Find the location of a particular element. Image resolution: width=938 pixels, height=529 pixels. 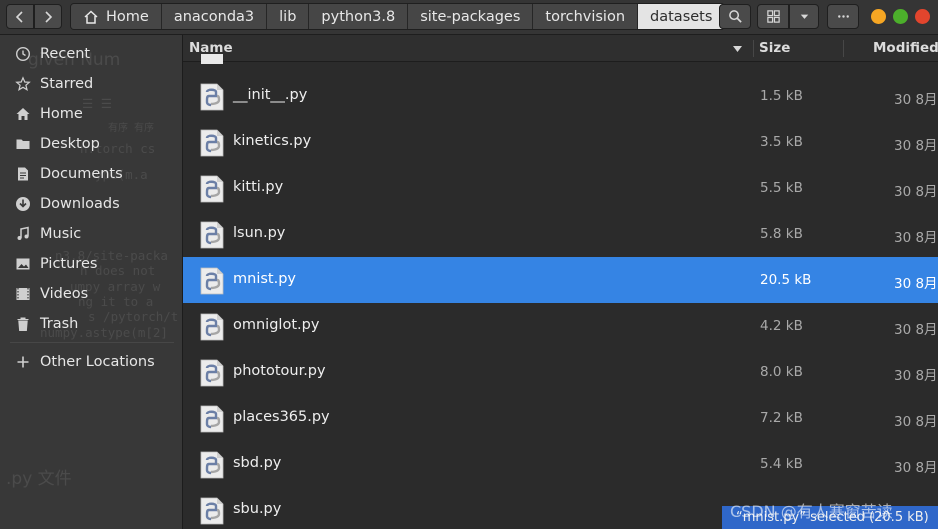

plus-icon is located at coordinates (22, 362).